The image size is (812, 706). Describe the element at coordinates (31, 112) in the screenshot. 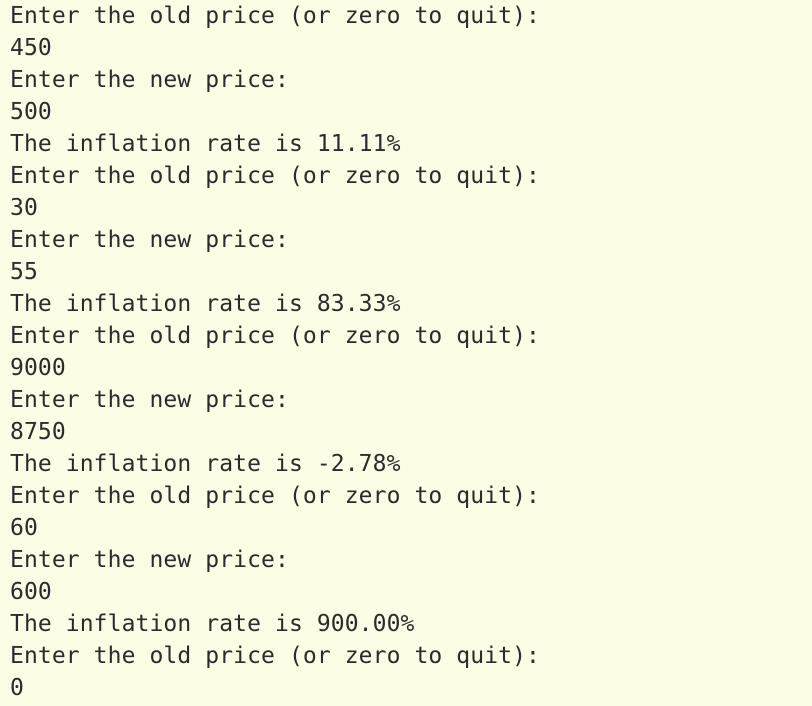

I see `input-new-price: 500` at that location.